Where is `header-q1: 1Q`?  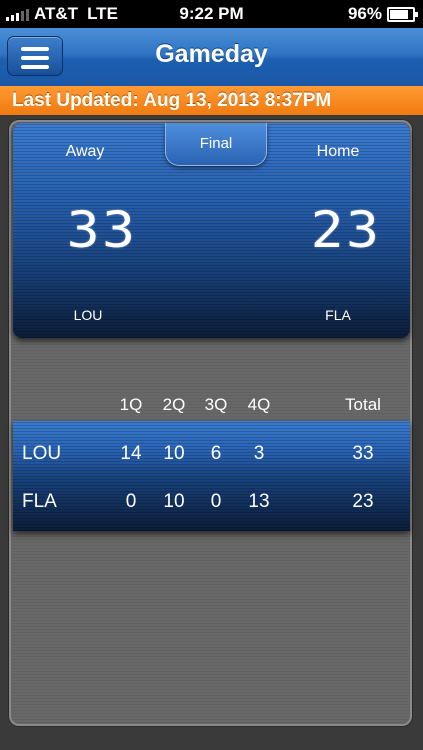
header-q1: 1Q is located at coordinates (131, 404).